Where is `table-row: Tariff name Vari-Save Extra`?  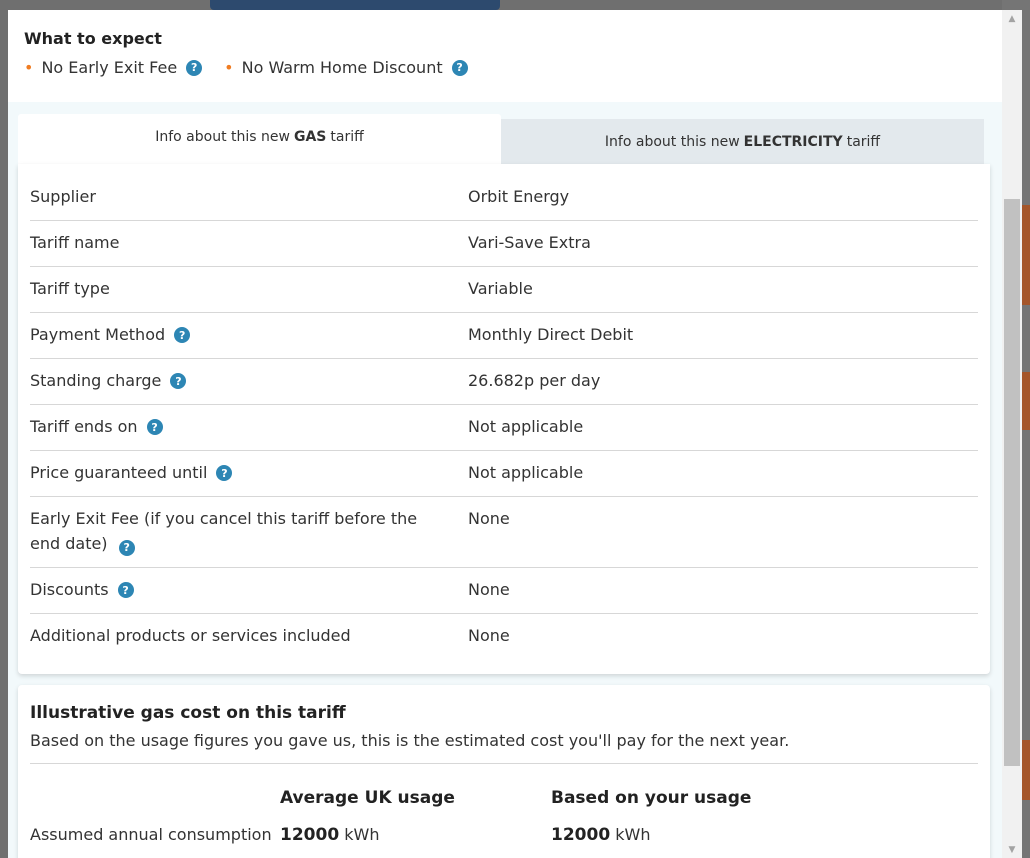 table-row: Tariff name Vari-Save Extra is located at coordinates (504, 244).